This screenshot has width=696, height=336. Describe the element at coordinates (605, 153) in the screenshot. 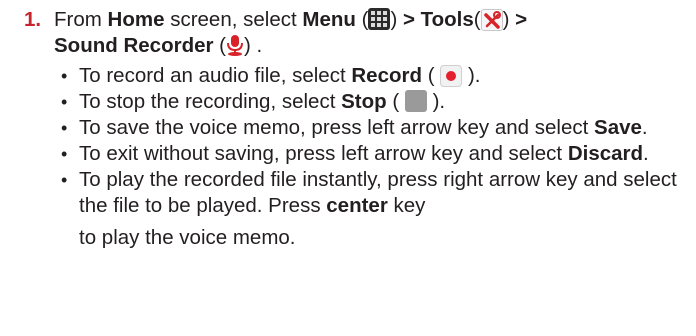

I see `discard-label: Discard` at that location.